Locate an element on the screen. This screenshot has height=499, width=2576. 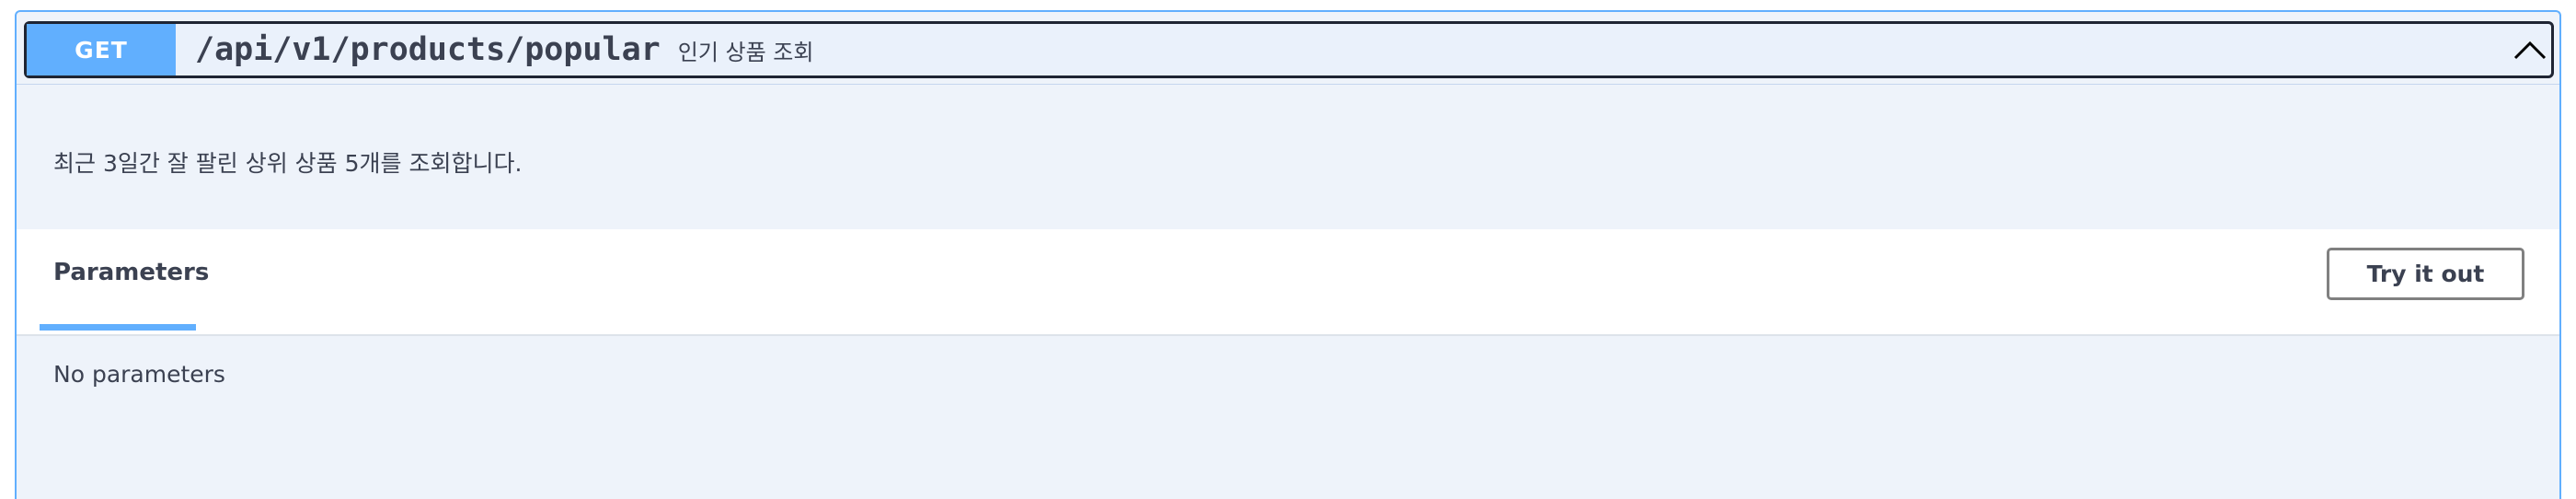
summary-divider is located at coordinates (1288, 84).